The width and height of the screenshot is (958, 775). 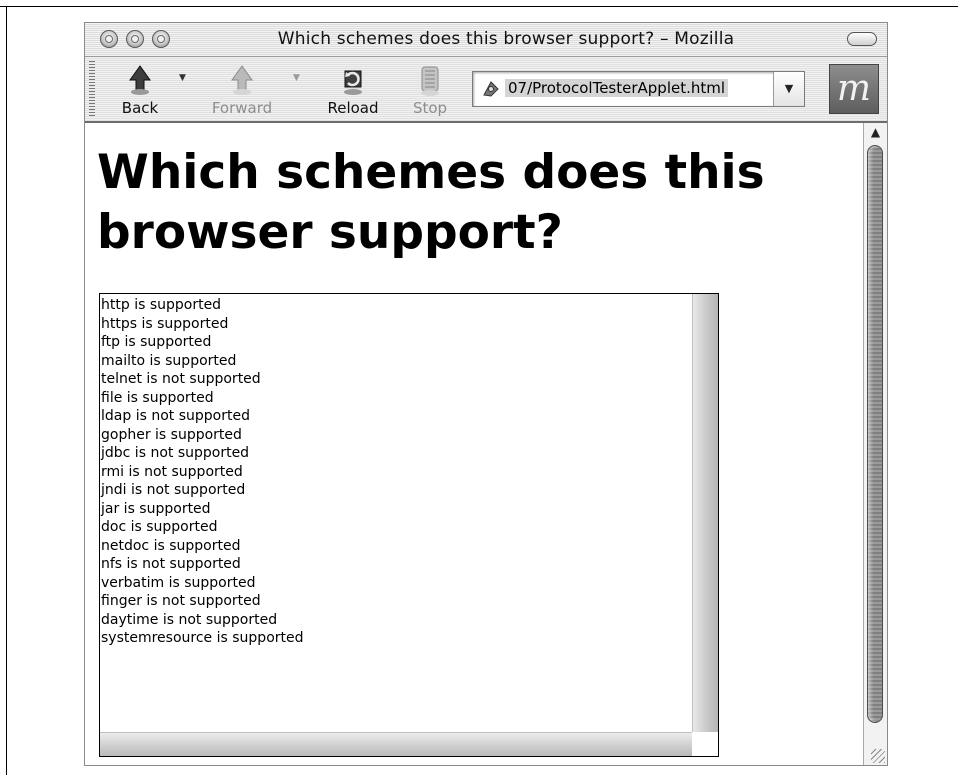 What do you see at coordinates (109, 39) in the screenshot?
I see `close-button-icon` at bounding box center [109, 39].